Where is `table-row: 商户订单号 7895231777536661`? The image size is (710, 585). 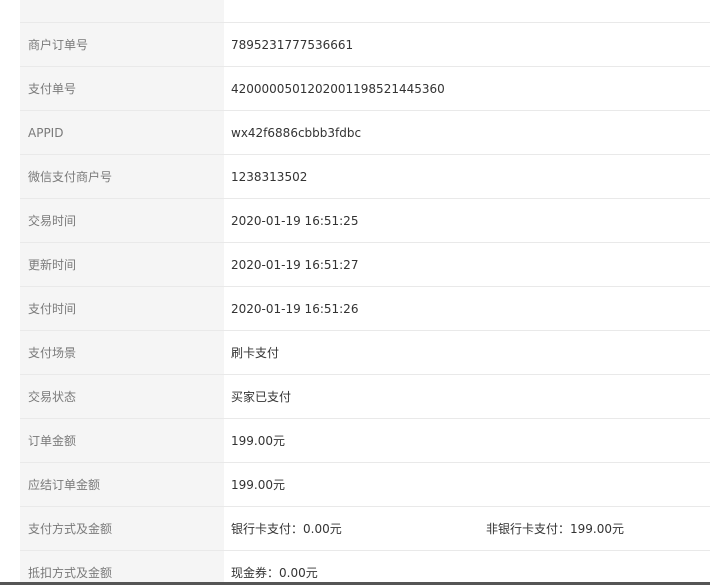
table-row: 商户订单号 7895231777536661 is located at coordinates (365, 44).